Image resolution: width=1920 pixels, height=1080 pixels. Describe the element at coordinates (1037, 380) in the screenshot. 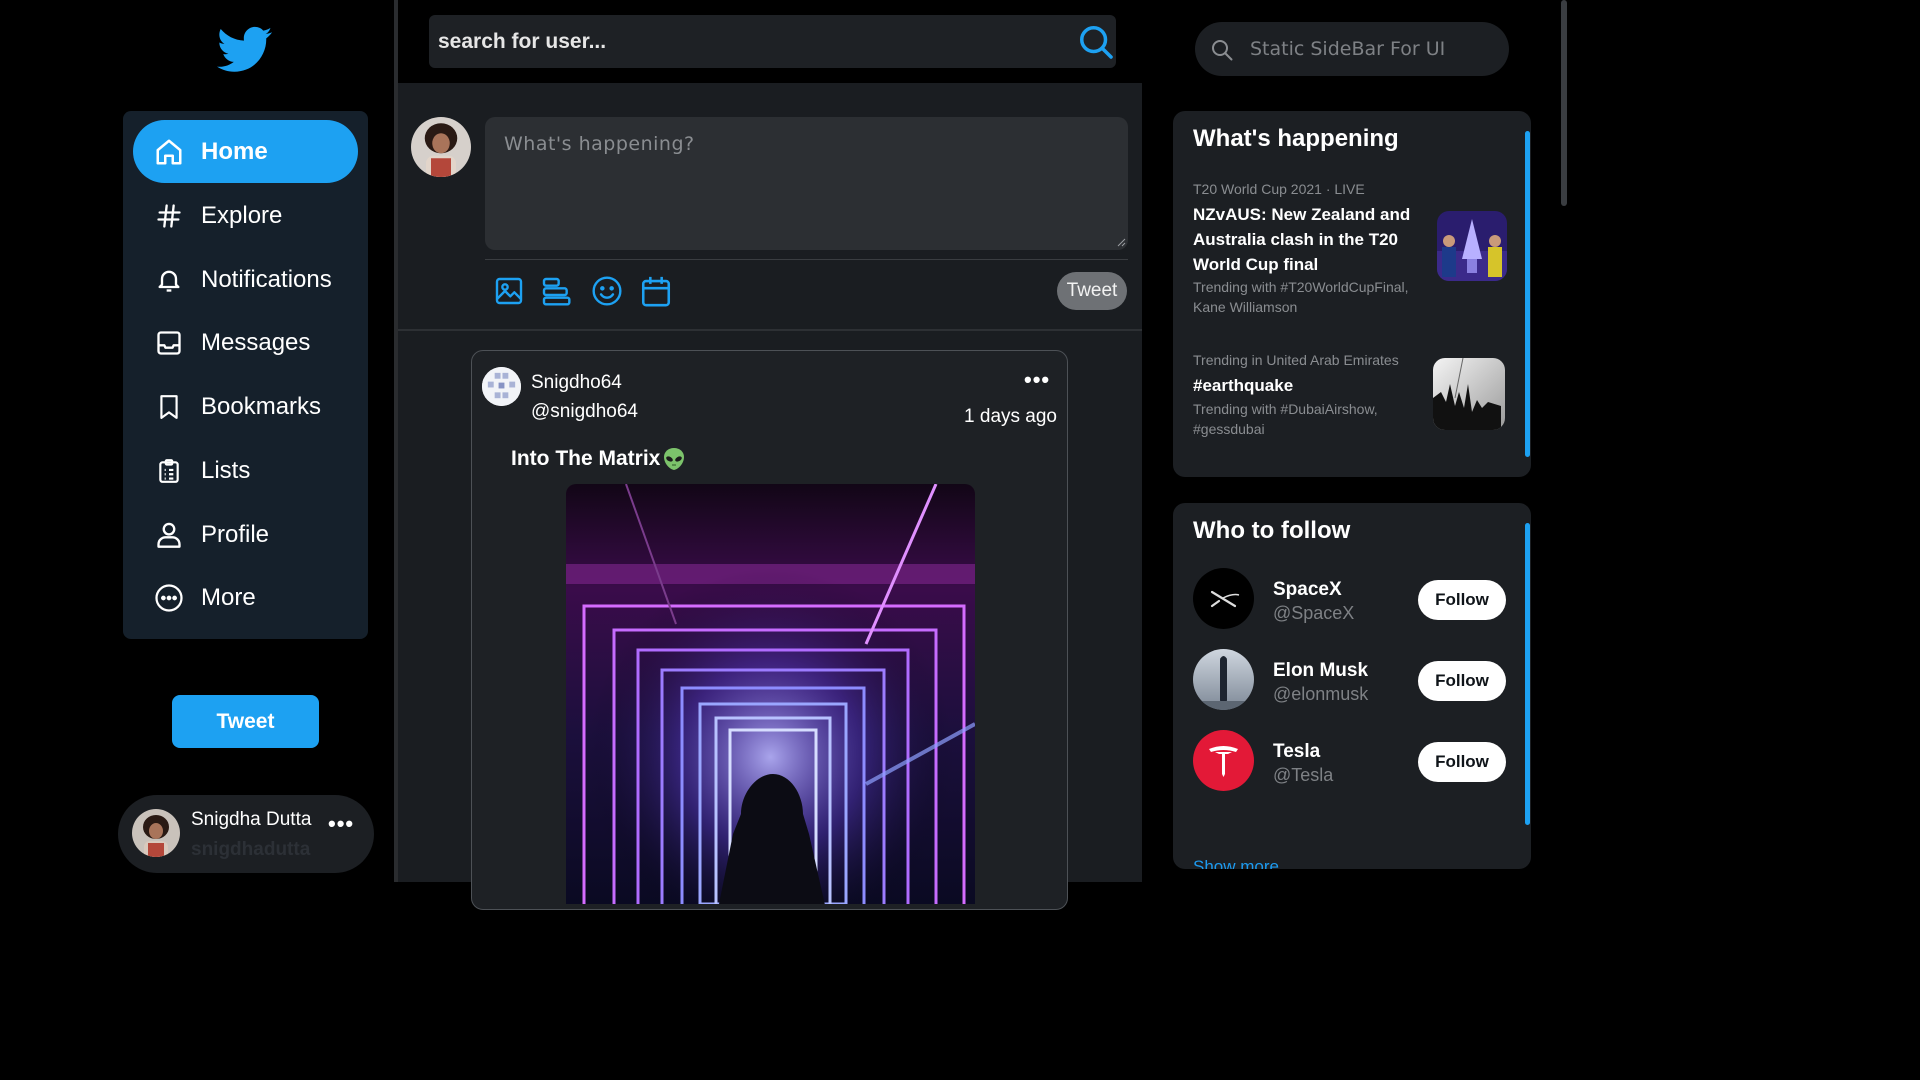

I see `post-more-button: •••` at that location.